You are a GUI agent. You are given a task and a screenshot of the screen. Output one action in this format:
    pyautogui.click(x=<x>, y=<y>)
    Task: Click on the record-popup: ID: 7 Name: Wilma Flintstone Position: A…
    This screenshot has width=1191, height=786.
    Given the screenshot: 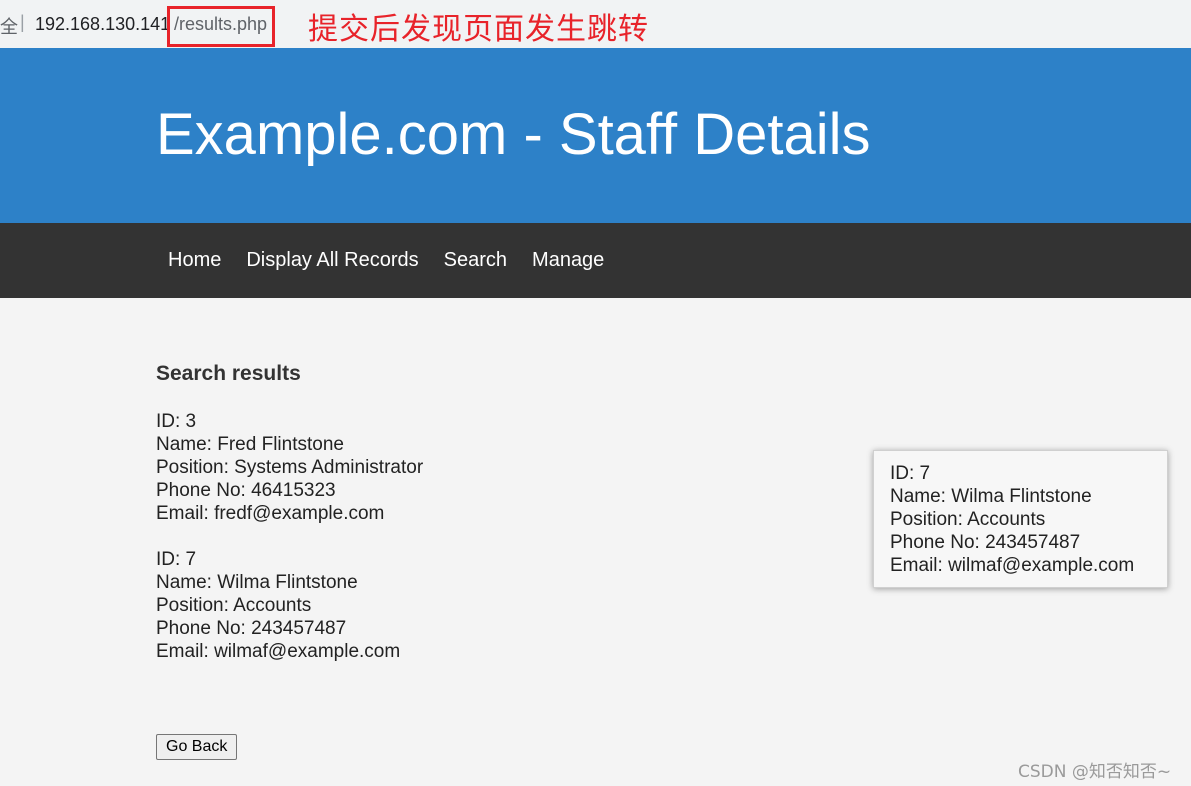 What is the action you would take?
    pyautogui.click(x=1020, y=519)
    